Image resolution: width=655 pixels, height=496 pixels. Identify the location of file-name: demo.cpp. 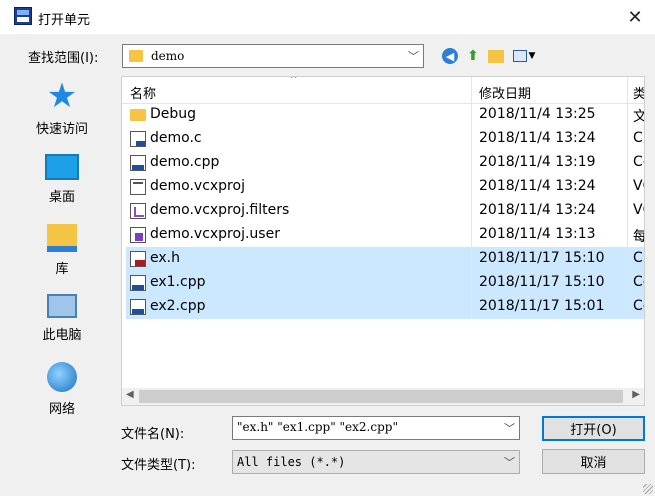
(185, 162).